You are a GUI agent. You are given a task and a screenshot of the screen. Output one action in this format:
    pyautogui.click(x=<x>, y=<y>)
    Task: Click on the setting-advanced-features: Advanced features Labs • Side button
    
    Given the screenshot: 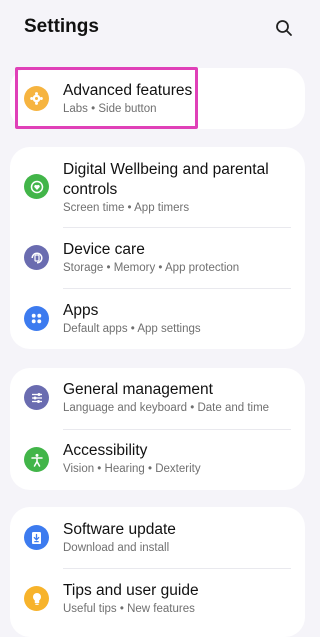 What is the action you would take?
    pyautogui.click(x=157, y=98)
    